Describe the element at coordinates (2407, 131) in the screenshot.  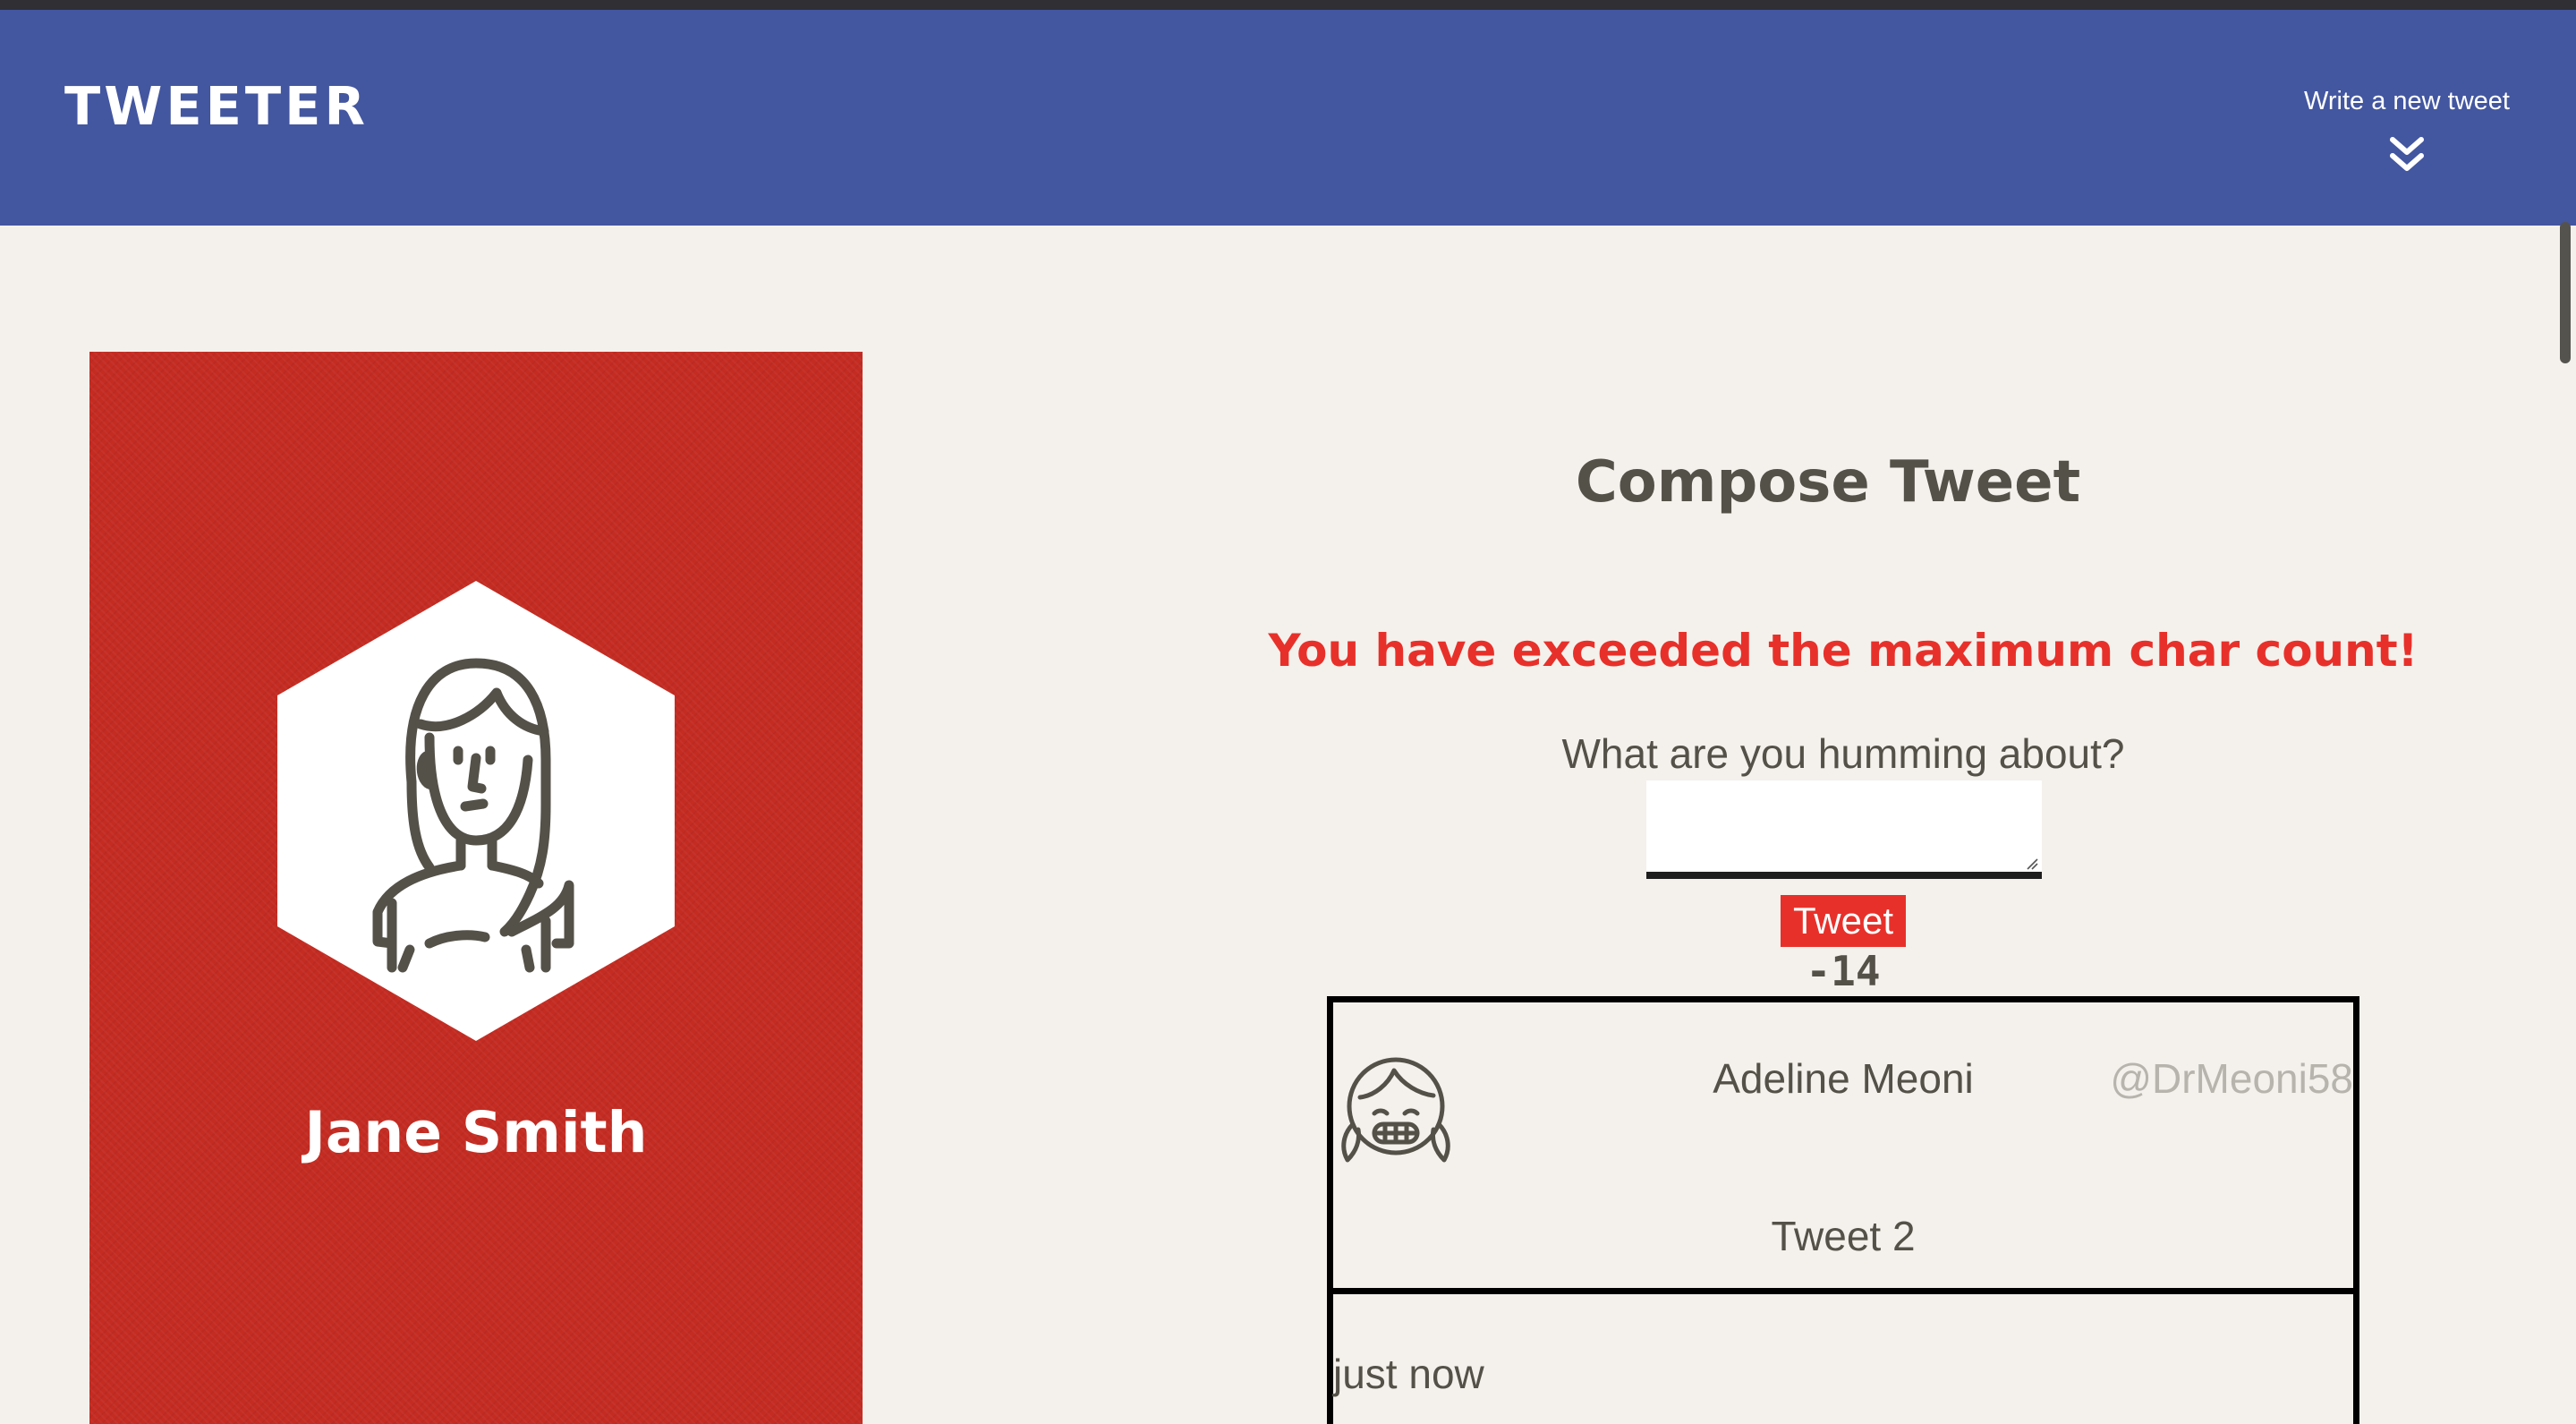
I see `write-new-tweet-toggle: Write a new tweet` at that location.